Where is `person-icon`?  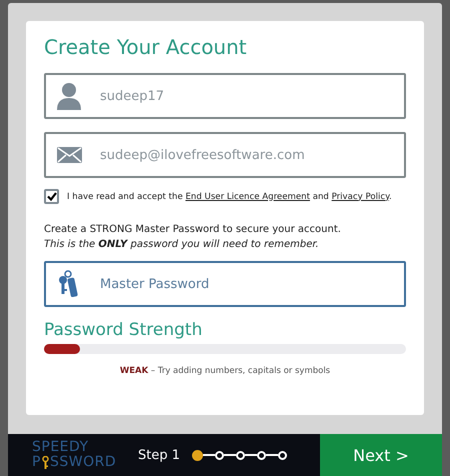 person-icon is located at coordinates (69, 96).